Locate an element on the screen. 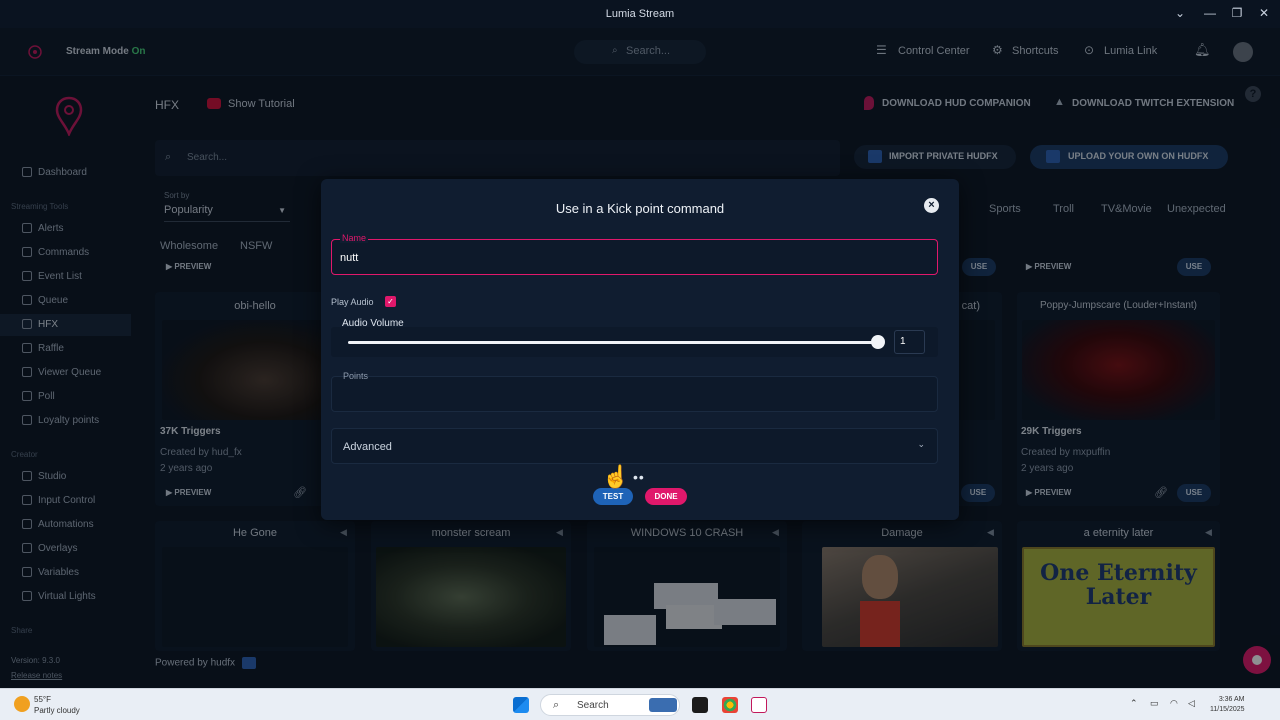 This screenshot has width=1280, height=720. name-field: Name is located at coordinates (634, 254).